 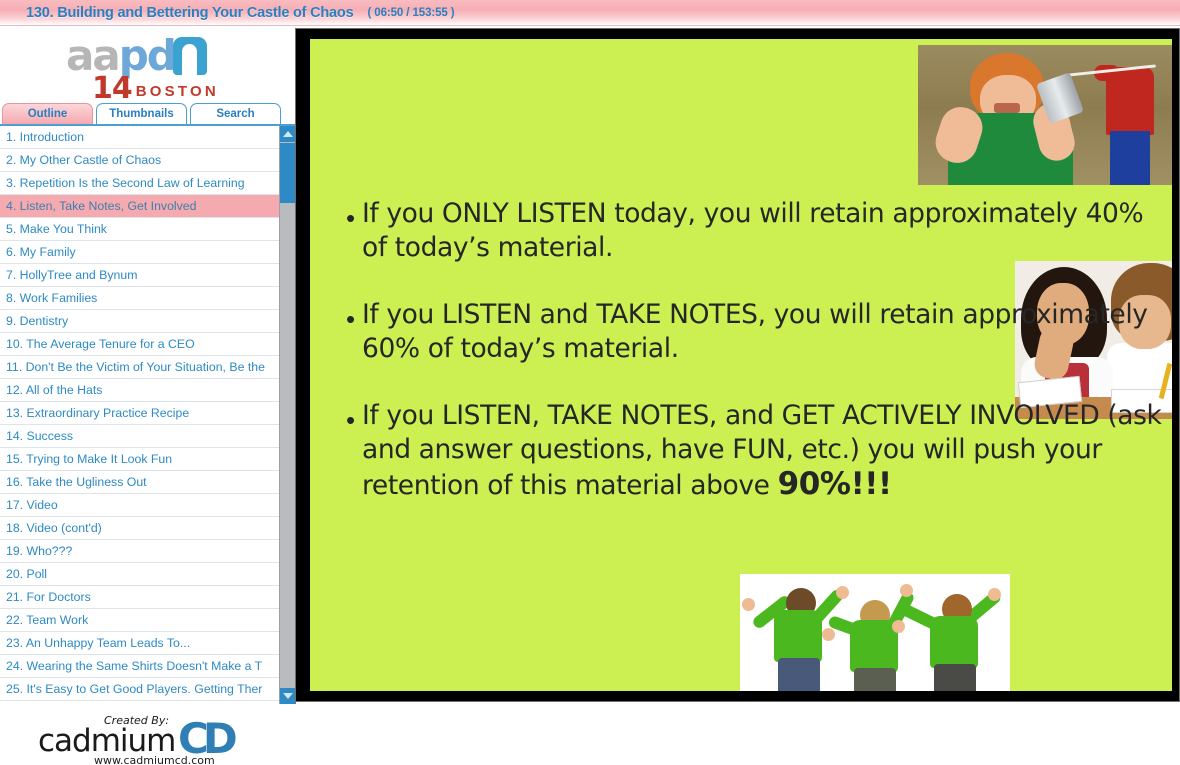 What do you see at coordinates (139, 505) in the screenshot?
I see `outline-item-17: 17. Video` at bounding box center [139, 505].